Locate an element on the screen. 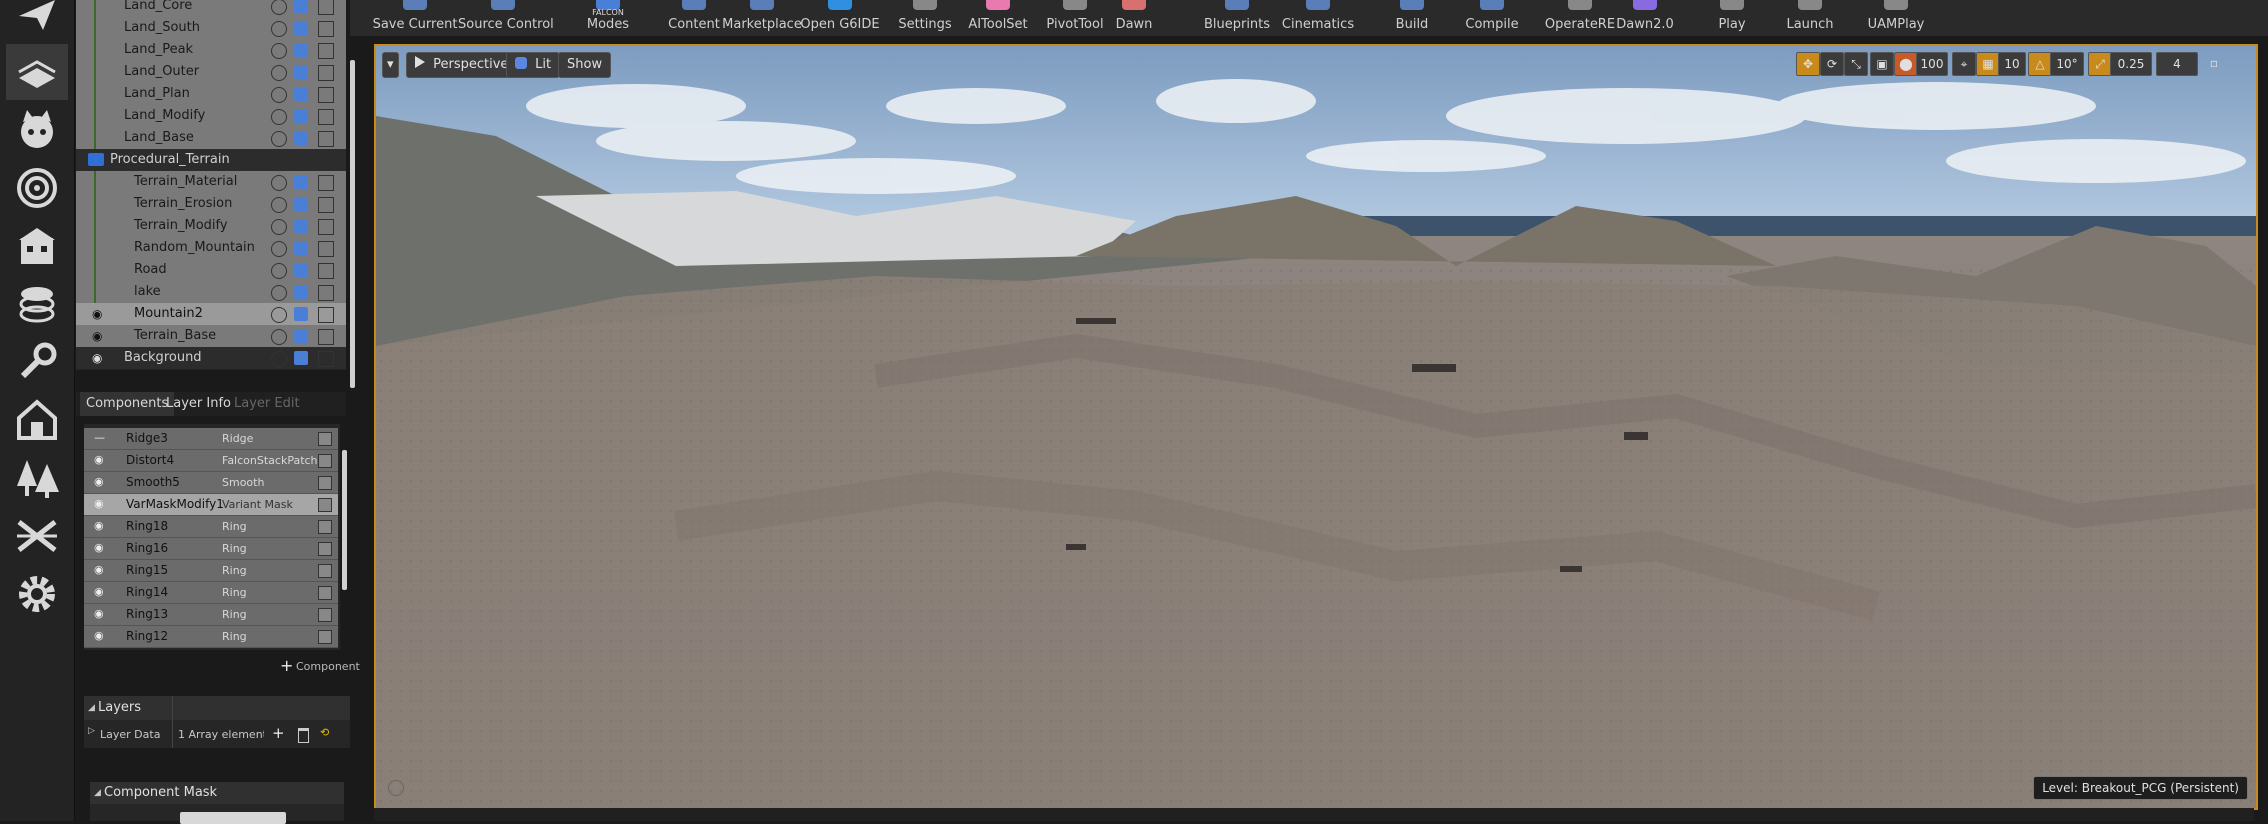 Image resolution: width=2268 pixels, height=824 pixels. hidden-eye-icon: — is located at coordinates (102, 438).